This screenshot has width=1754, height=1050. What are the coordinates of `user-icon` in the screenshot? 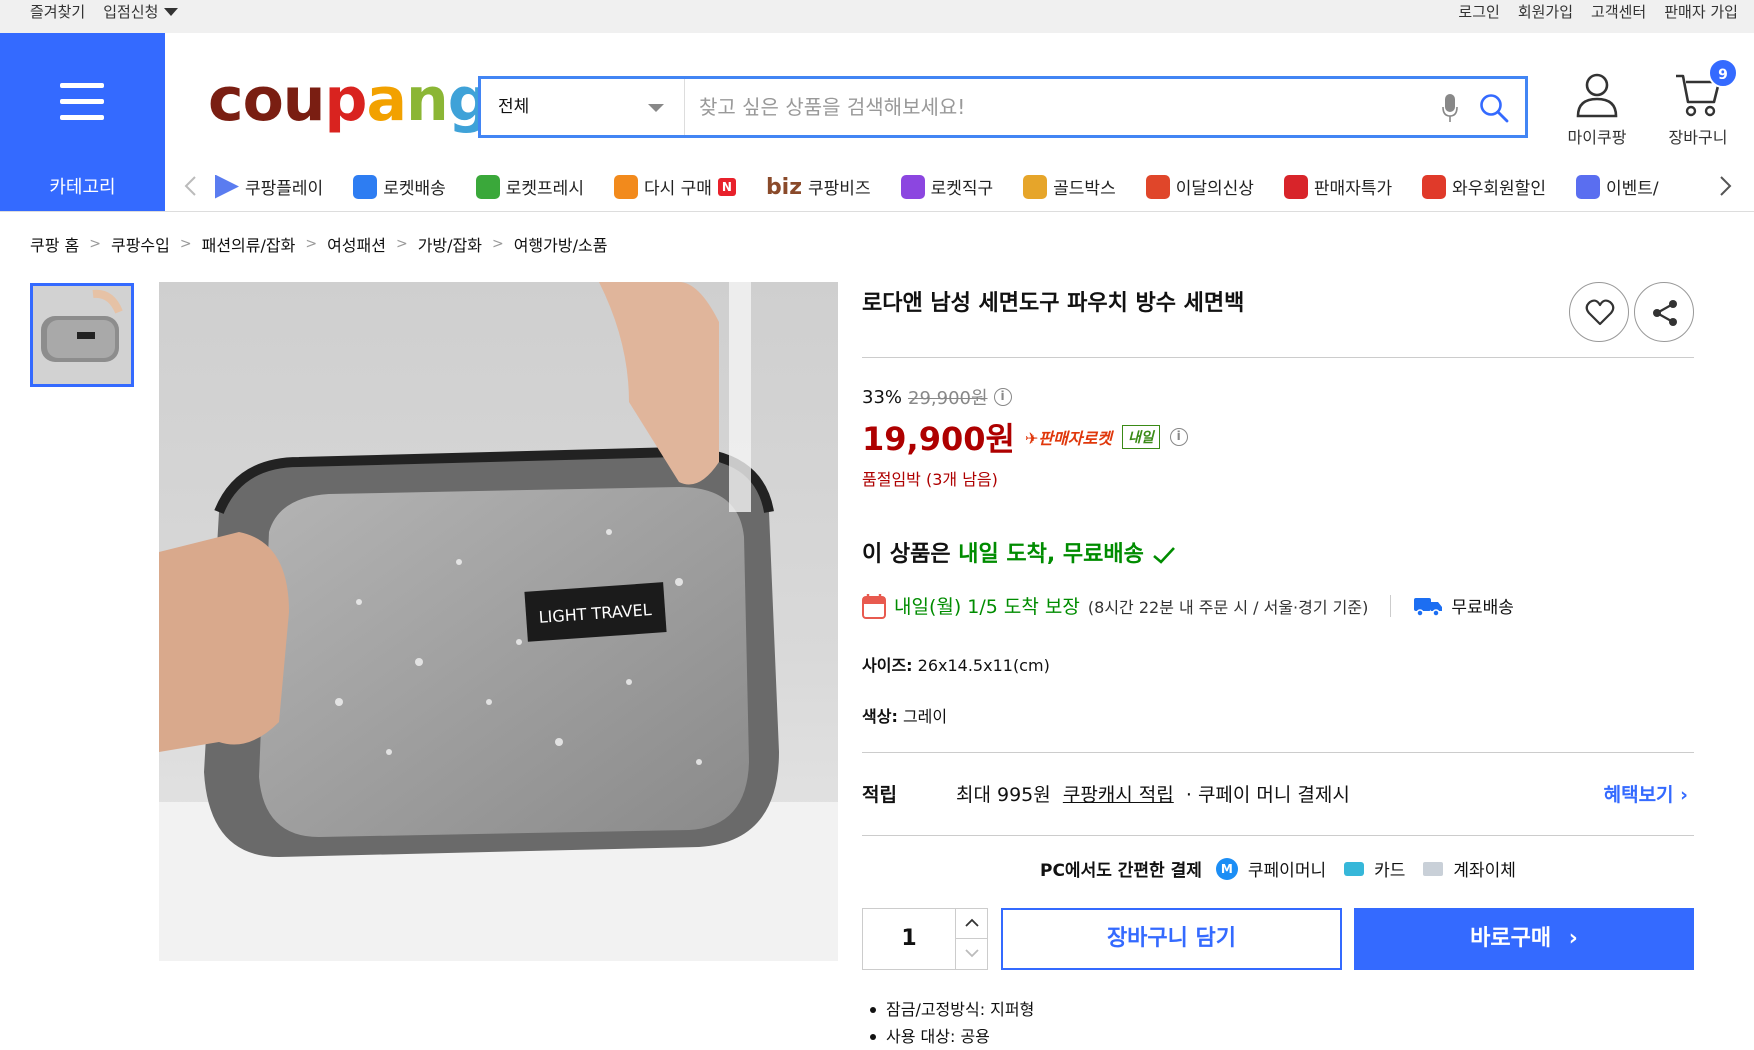 It's located at (1597, 95).